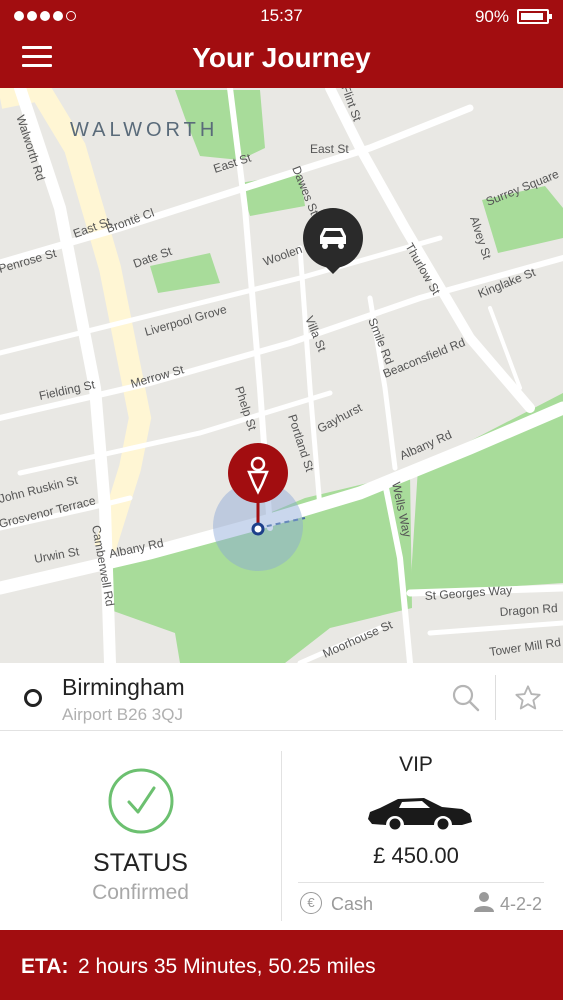  What do you see at coordinates (45, 966) in the screenshot?
I see `eta-label: ETA:` at bounding box center [45, 966].